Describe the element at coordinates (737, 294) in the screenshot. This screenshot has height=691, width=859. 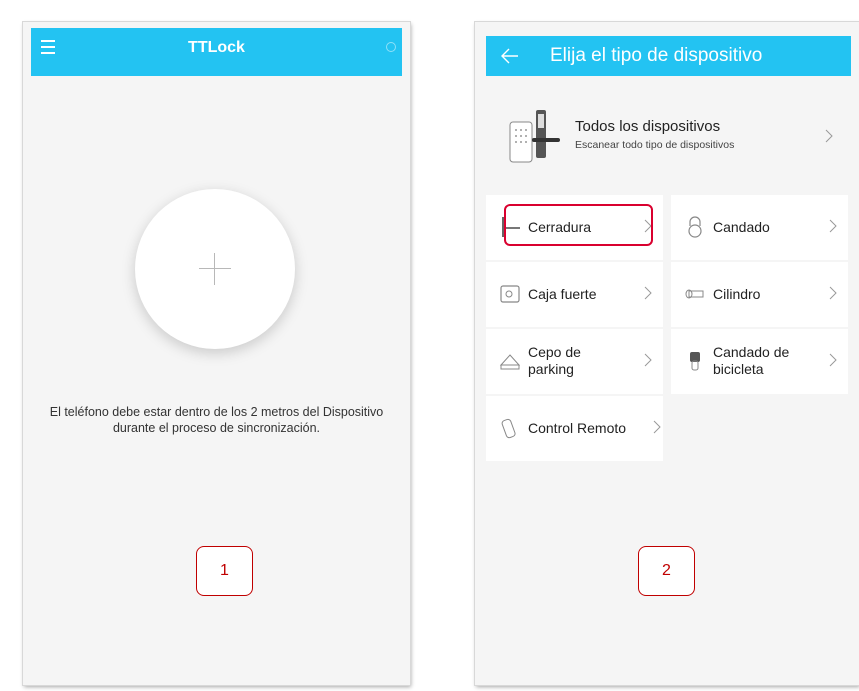
I see `tile-label: Cilindro` at that location.